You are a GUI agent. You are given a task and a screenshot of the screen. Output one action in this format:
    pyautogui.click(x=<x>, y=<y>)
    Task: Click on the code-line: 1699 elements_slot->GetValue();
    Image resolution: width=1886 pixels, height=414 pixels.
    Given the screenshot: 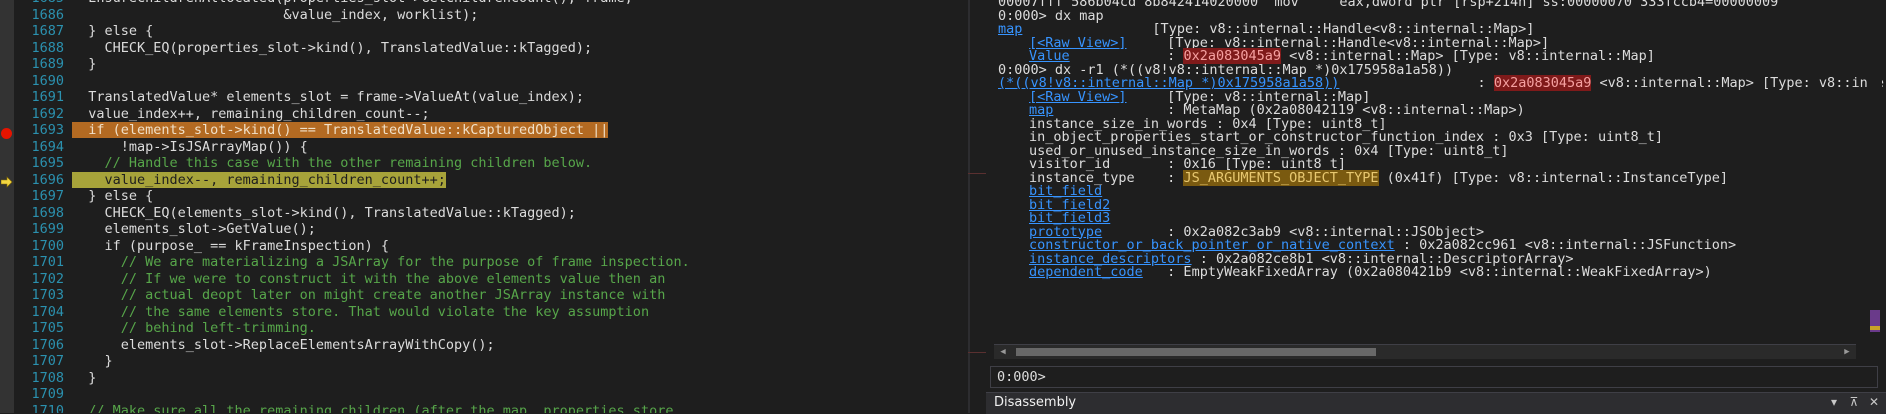 What is the action you would take?
    pyautogui.click(x=165, y=229)
    